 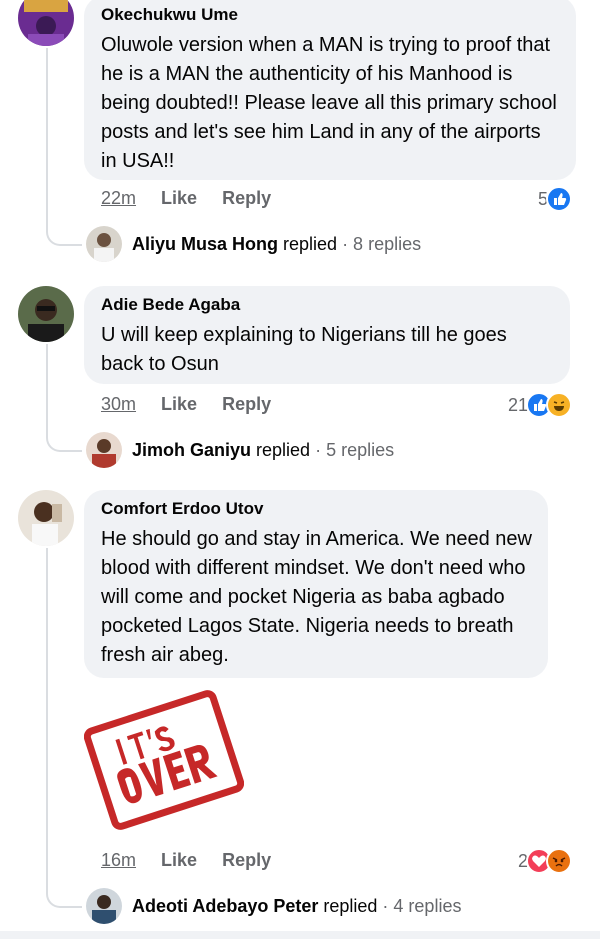 What do you see at coordinates (330, 15) in the screenshot?
I see `comment-author: Okechukwu Ume` at bounding box center [330, 15].